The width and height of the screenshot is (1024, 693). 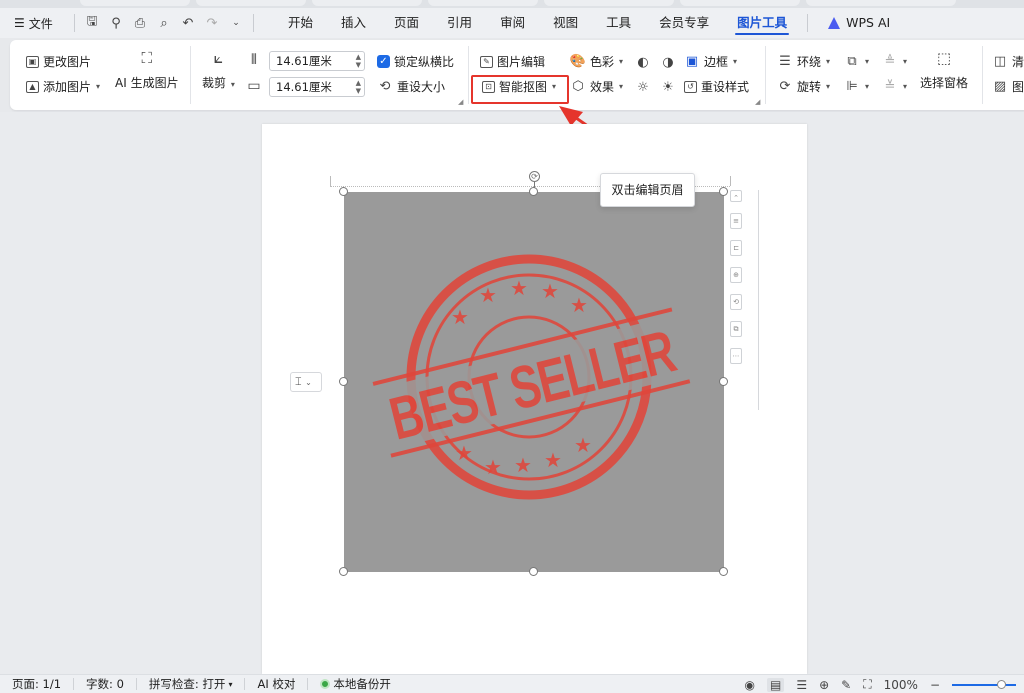 I want to click on crop-quick-icon: ⊏, so click(x=736, y=248).